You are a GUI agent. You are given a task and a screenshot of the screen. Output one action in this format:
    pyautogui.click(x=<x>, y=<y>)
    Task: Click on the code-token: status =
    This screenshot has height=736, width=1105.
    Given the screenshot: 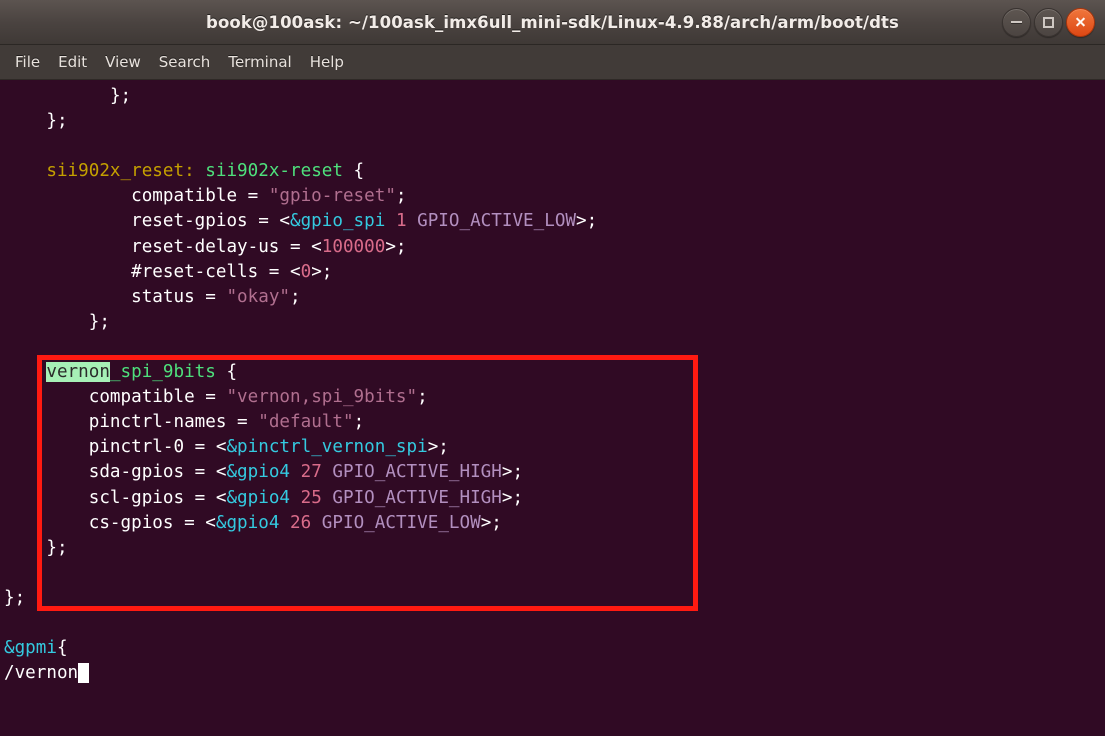 What is the action you would take?
    pyautogui.click(x=179, y=296)
    